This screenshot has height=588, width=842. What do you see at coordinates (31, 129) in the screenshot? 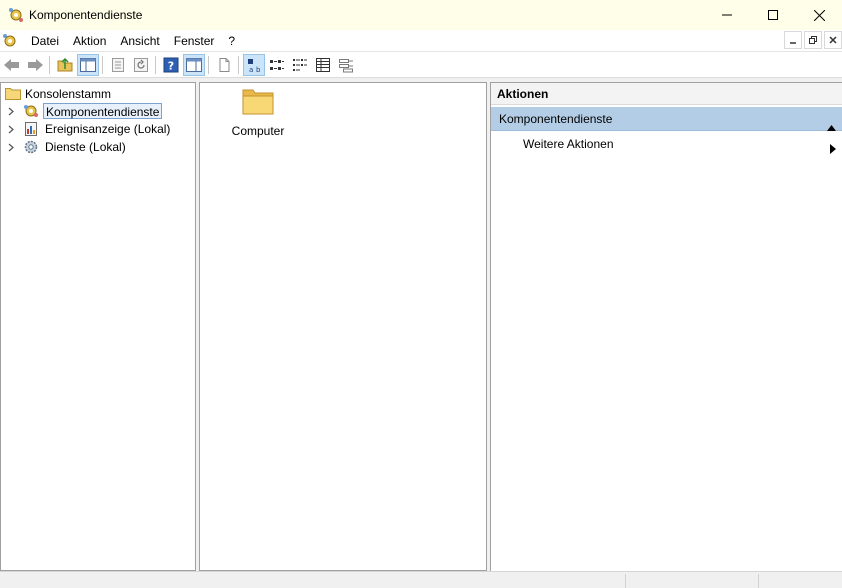
I see `event-viewer-icon` at bounding box center [31, 129].